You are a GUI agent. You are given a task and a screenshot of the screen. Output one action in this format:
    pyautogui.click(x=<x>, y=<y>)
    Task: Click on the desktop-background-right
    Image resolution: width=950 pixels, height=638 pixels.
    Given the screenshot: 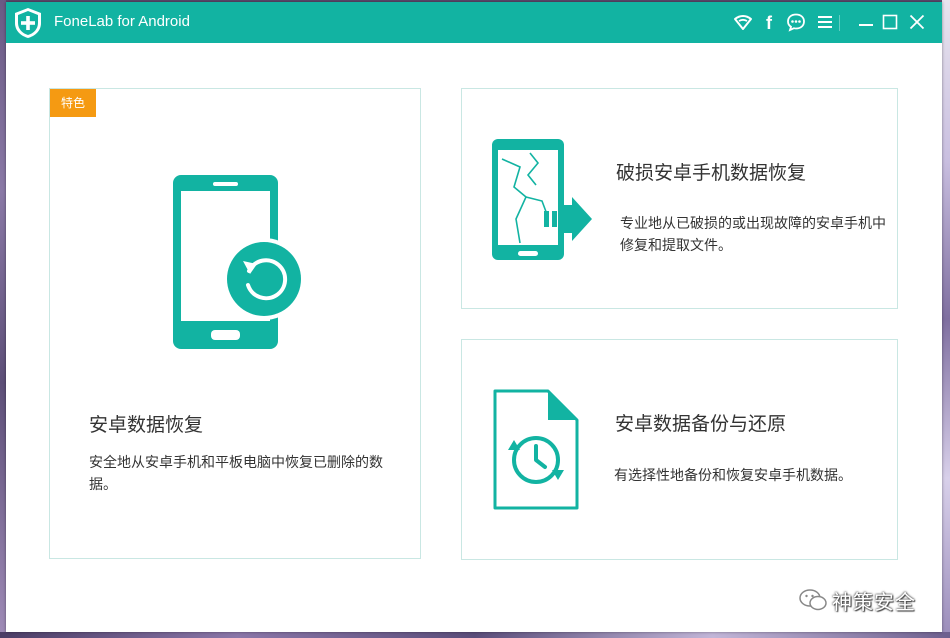 What is the action you would take?
    pyautogui.click(x=946, y=319)
    